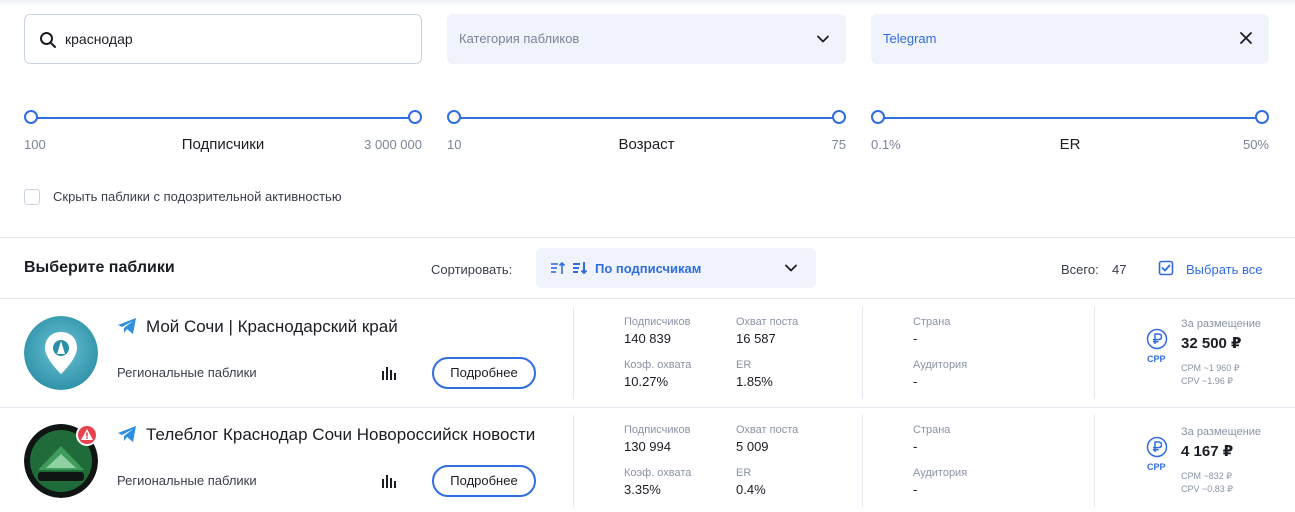 This screenshot has width=1295, height=512. I want to click on platform-select: Telegram, so click(1070, 39).